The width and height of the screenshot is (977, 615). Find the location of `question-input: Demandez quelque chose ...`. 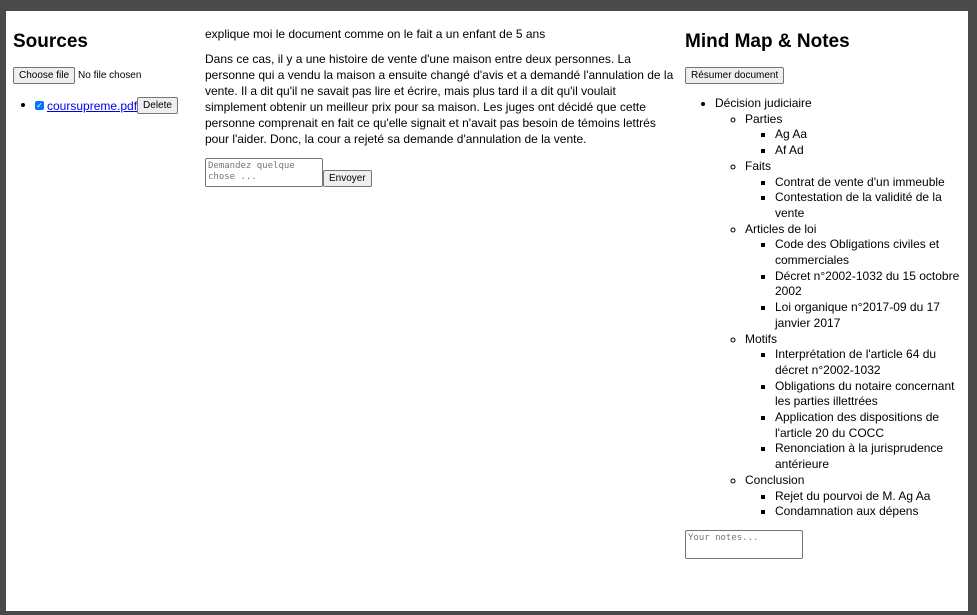

question-input: Demandez quelque chose ... is located at coordinates (264, 172).